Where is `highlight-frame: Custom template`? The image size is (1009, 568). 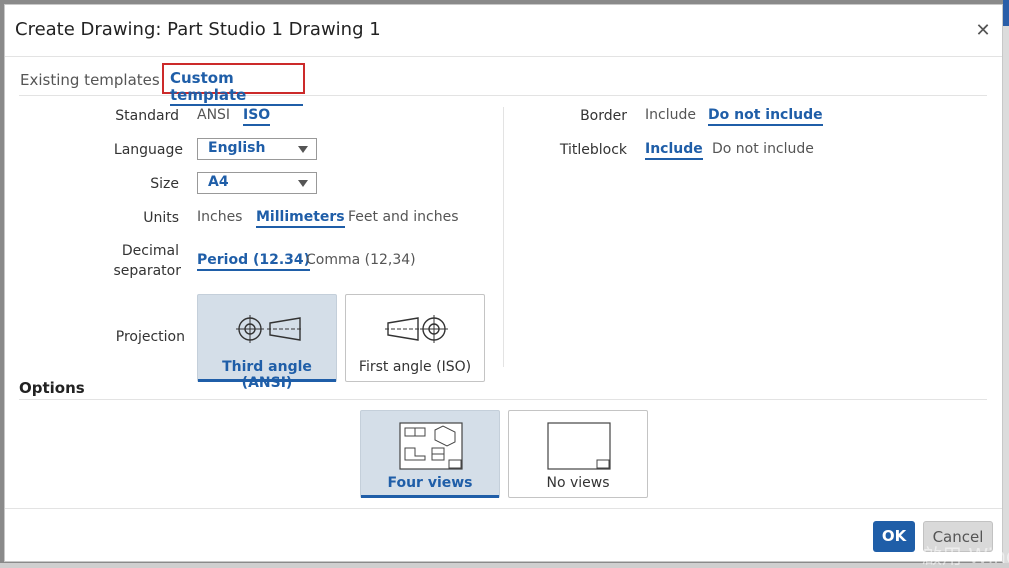
highlight-frame: Custom template is located at coordinates (233, 84).